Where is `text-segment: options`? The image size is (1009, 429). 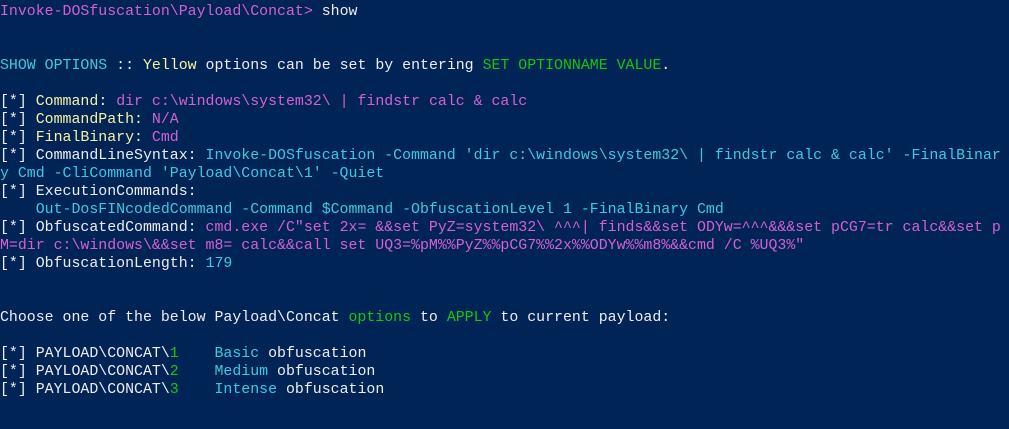
text-segment: options is located at coordinates (380, 318).